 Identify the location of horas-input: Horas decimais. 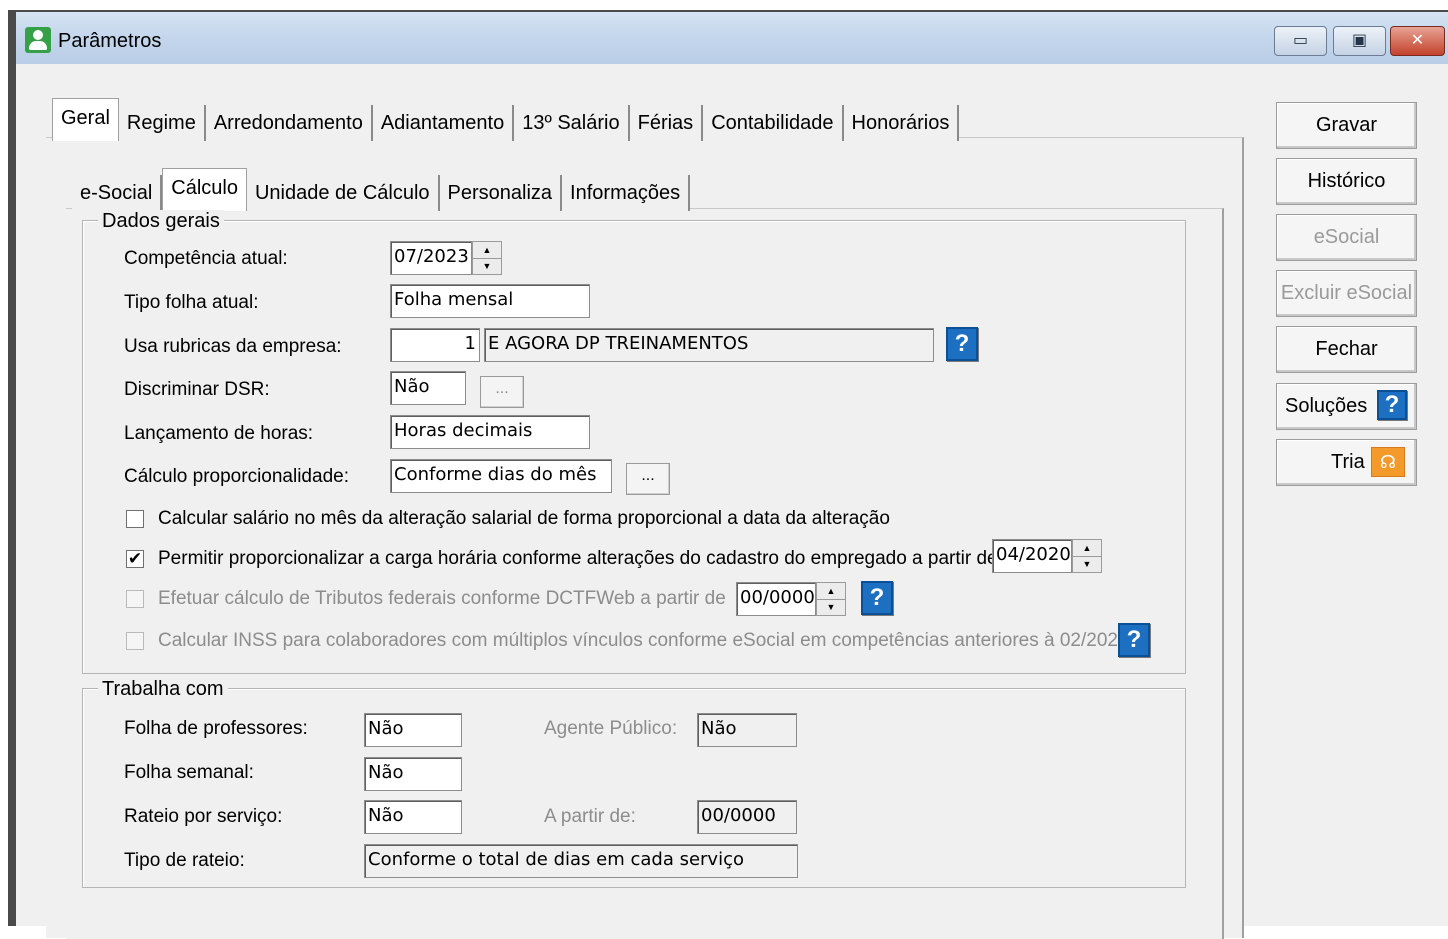
(490, 432).